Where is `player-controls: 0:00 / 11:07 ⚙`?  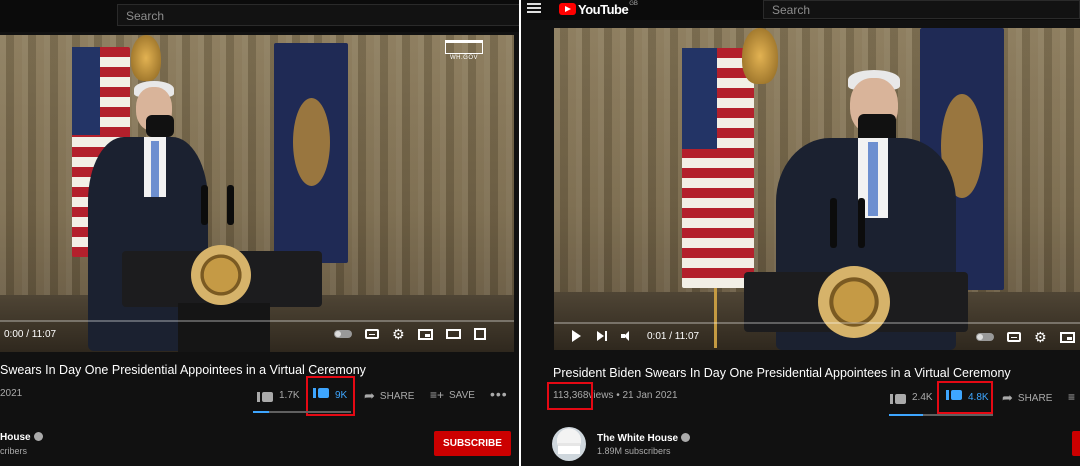
player-controls: 0:00 / 11:07 ⚙ is located at coordinates (257, 334).